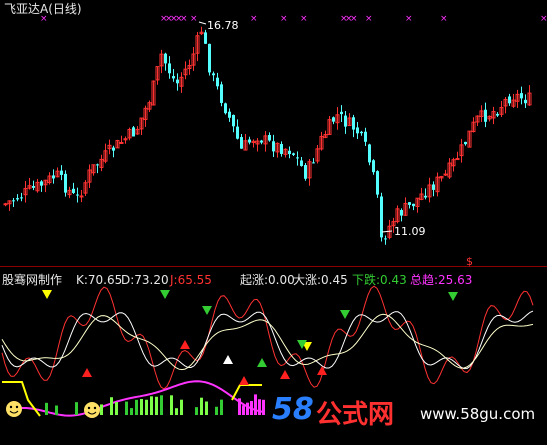 The image size is (547, 445). I want to click on green-up-arrow, so click(262, 362).